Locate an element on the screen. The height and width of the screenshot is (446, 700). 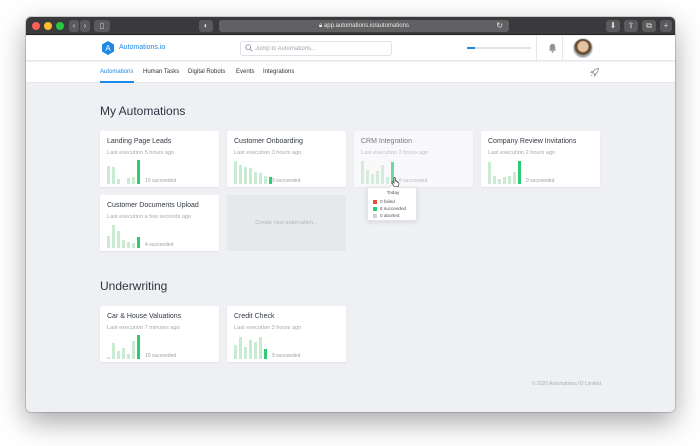
card-title: Customer Documents Upload is located at coordinates (153, 205).